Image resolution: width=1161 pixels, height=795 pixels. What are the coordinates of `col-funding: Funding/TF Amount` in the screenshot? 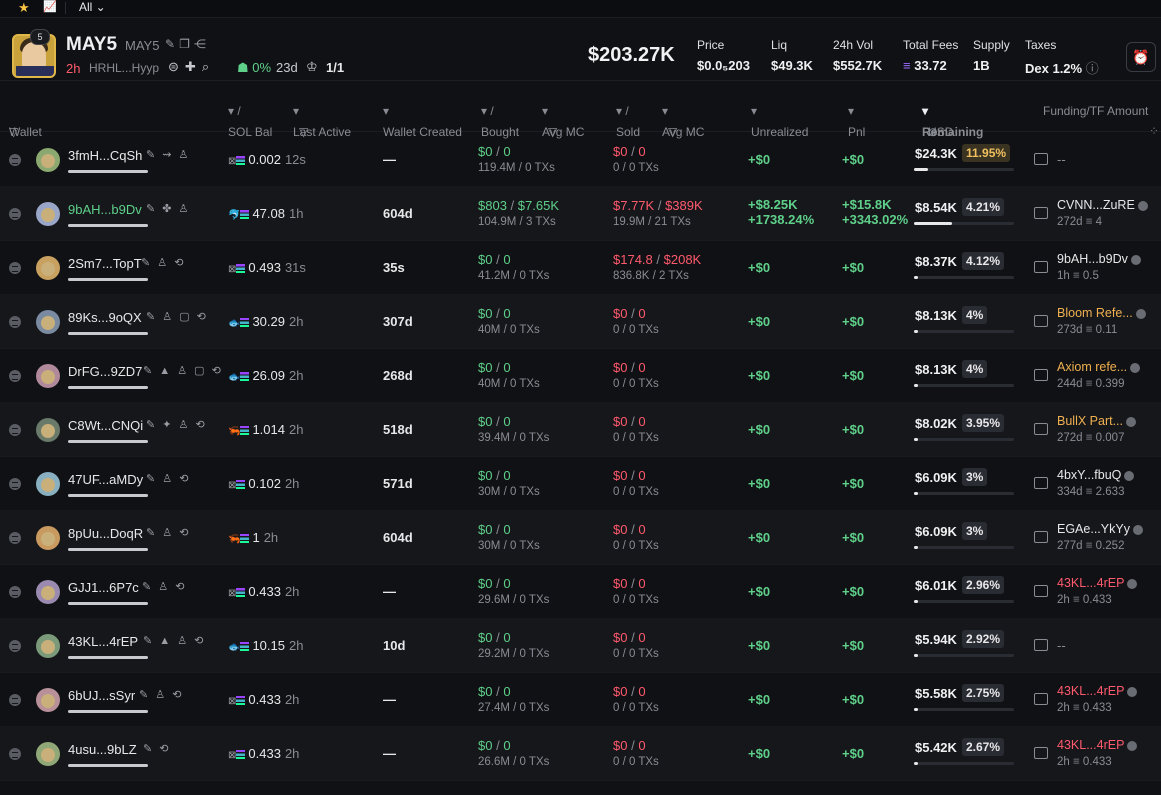 It's located at (1095, 111).